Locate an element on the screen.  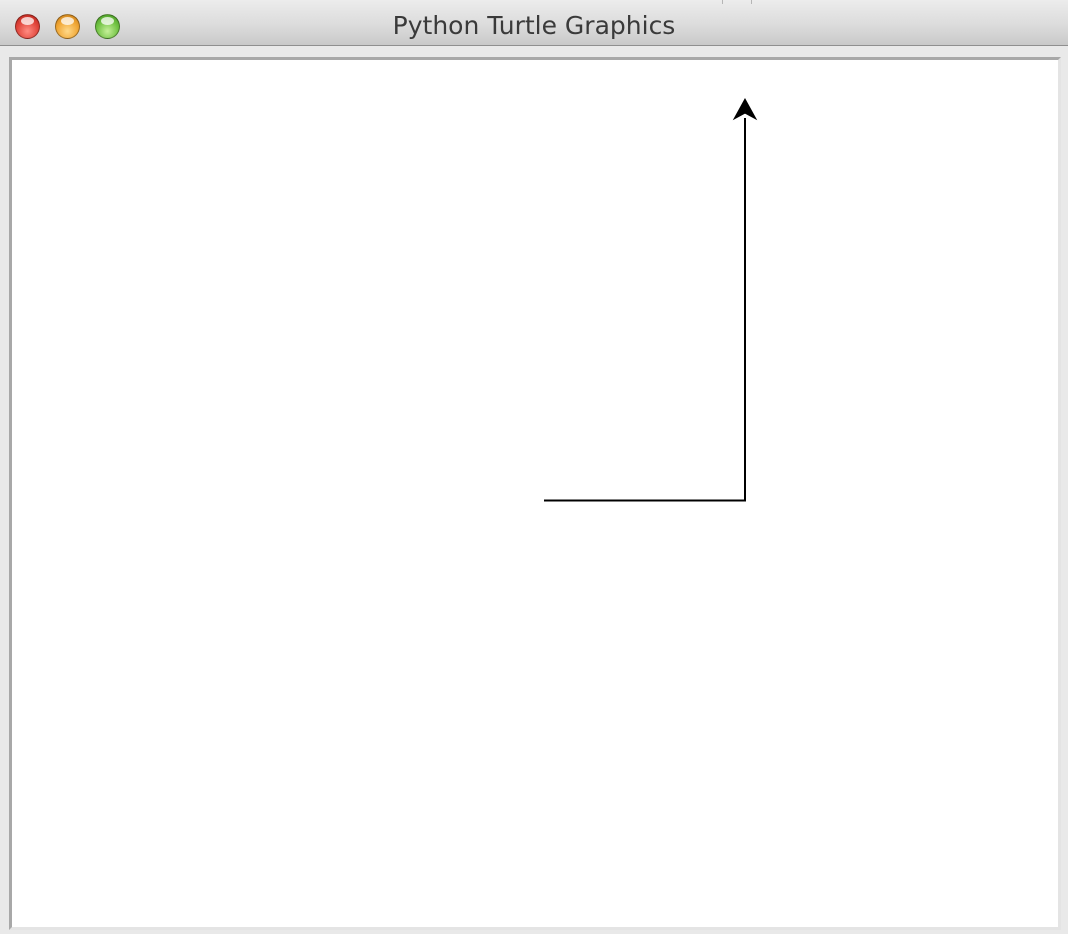
title-bar: Python Turtle Graphics is located at coordinates (534, 23).